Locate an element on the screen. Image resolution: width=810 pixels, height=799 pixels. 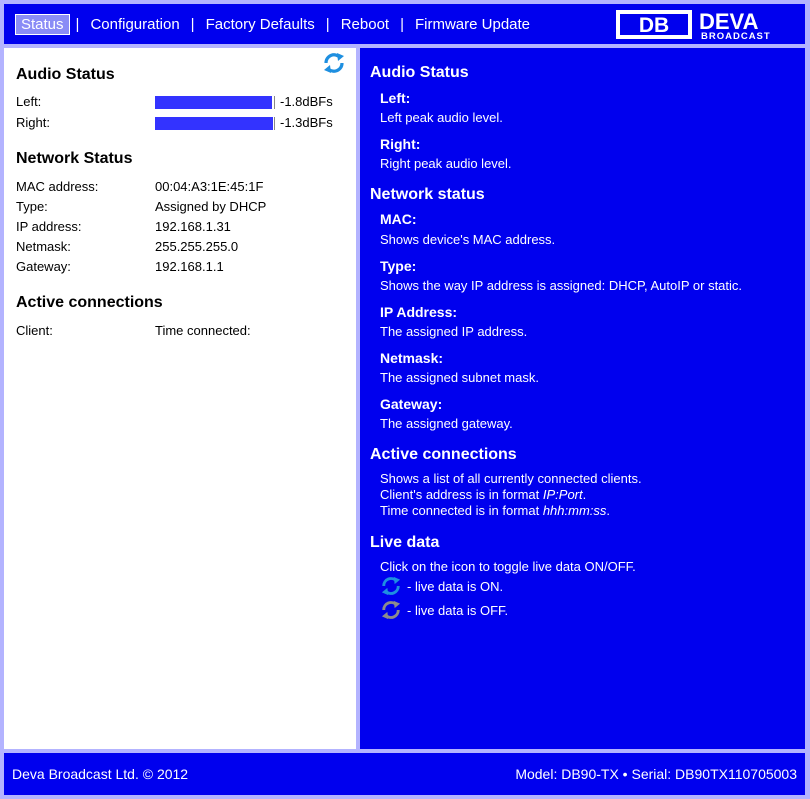
active-connections-title: Active connections is located at coordinates (89, 302).